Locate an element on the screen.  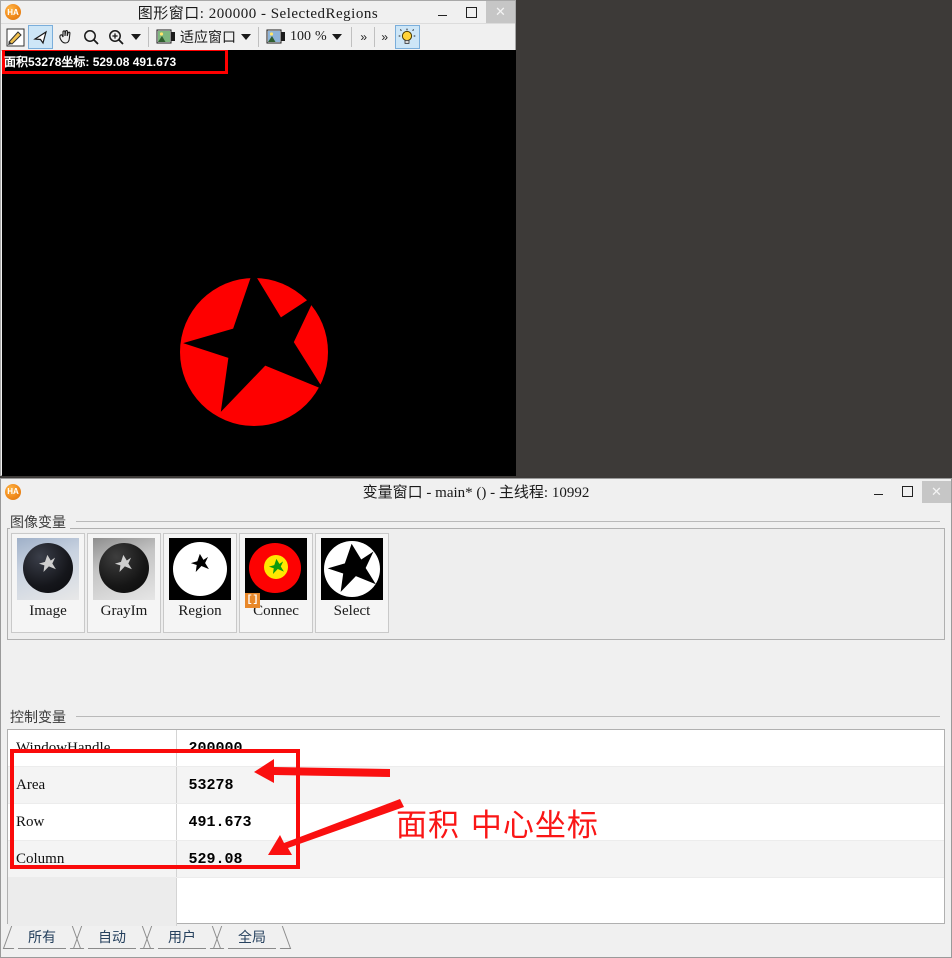
table-row: Column 529.08 is located at coordinates (476, 859).